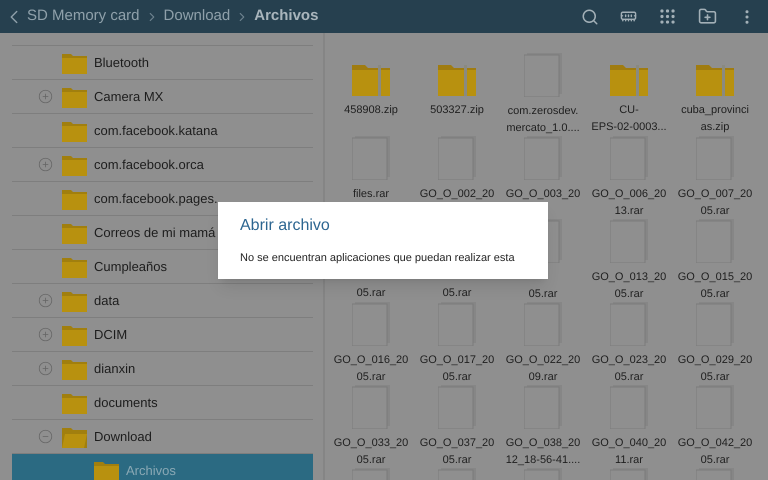 This screenshot has width=768, height=480. Describe the element at coordinates (371, 194) in the screenshot. I see `file-name: files.rar` at that location.